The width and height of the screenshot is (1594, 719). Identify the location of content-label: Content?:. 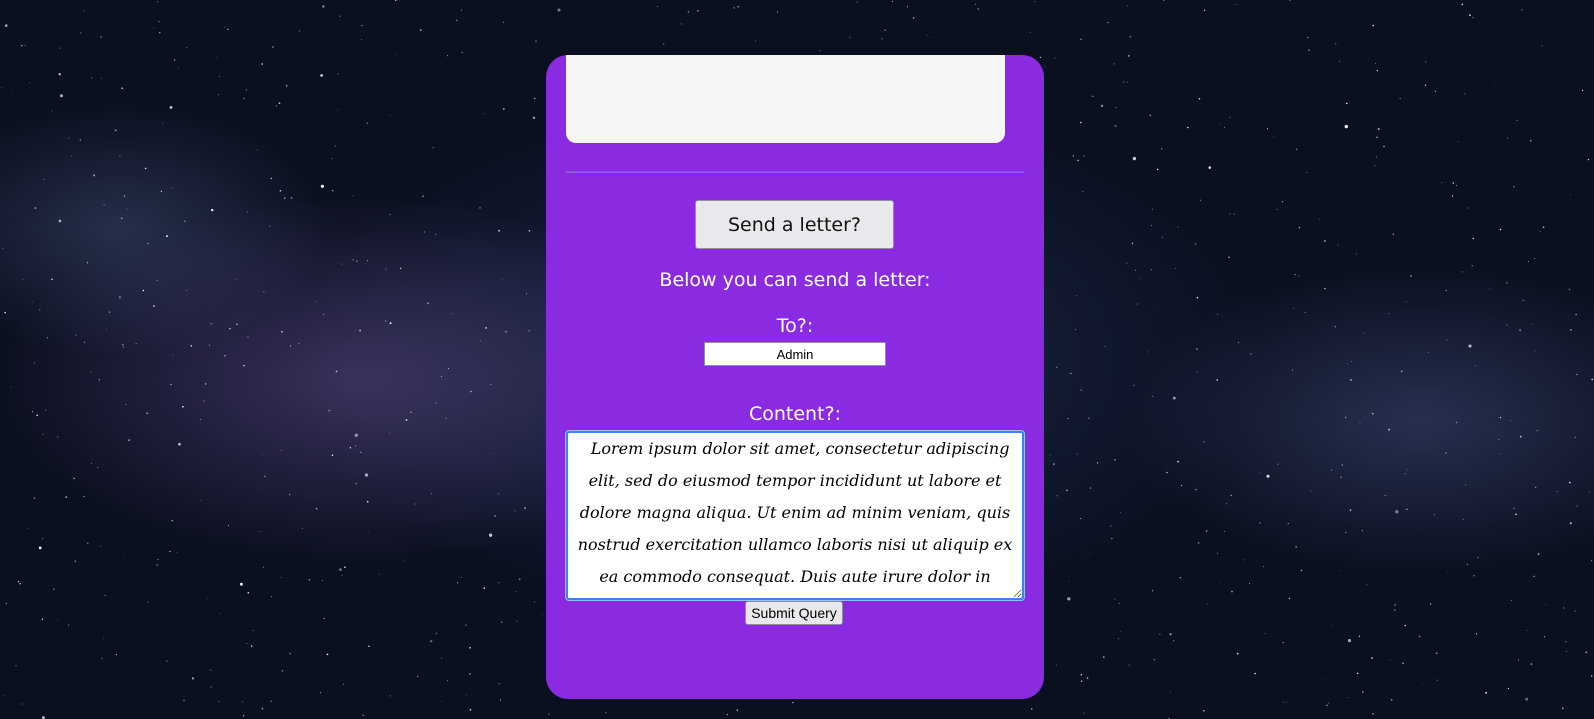
(795, 414).